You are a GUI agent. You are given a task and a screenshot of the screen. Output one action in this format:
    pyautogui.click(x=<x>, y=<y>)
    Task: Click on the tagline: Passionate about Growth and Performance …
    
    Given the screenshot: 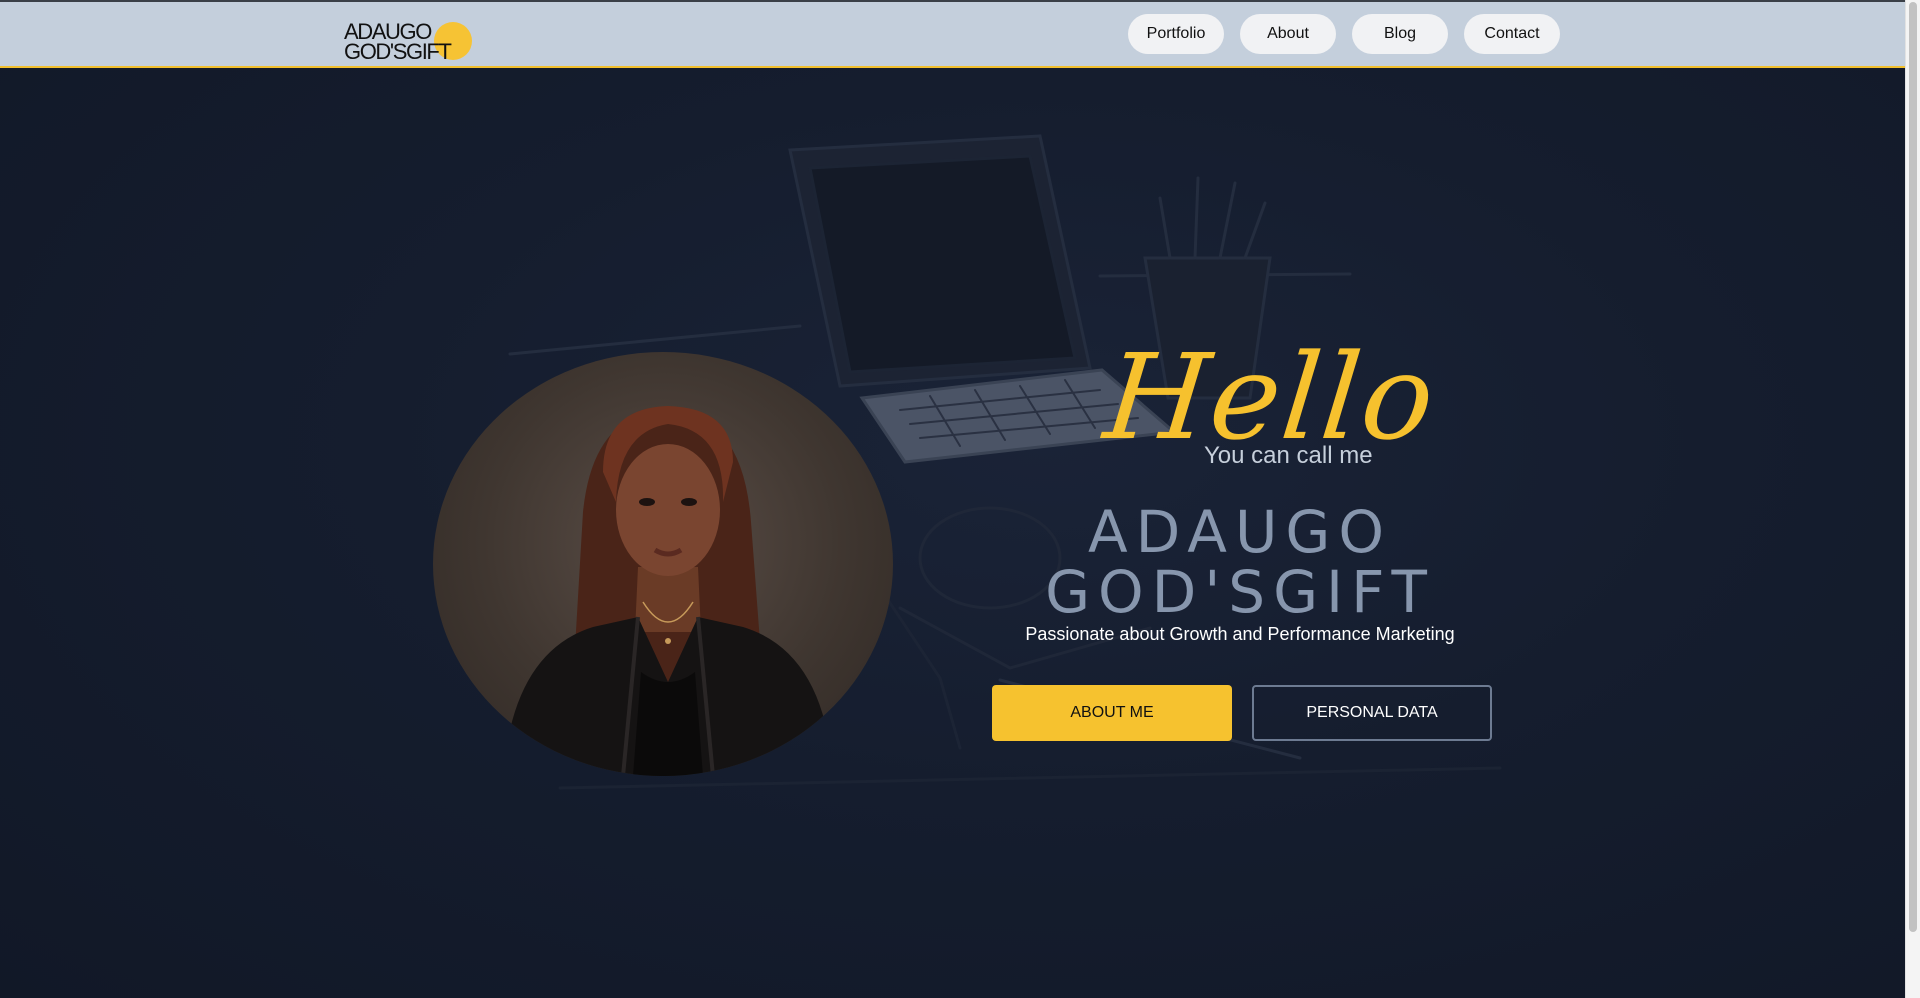 What is the action you would take?
    pyautogui.click(x=1240, y=634)
    